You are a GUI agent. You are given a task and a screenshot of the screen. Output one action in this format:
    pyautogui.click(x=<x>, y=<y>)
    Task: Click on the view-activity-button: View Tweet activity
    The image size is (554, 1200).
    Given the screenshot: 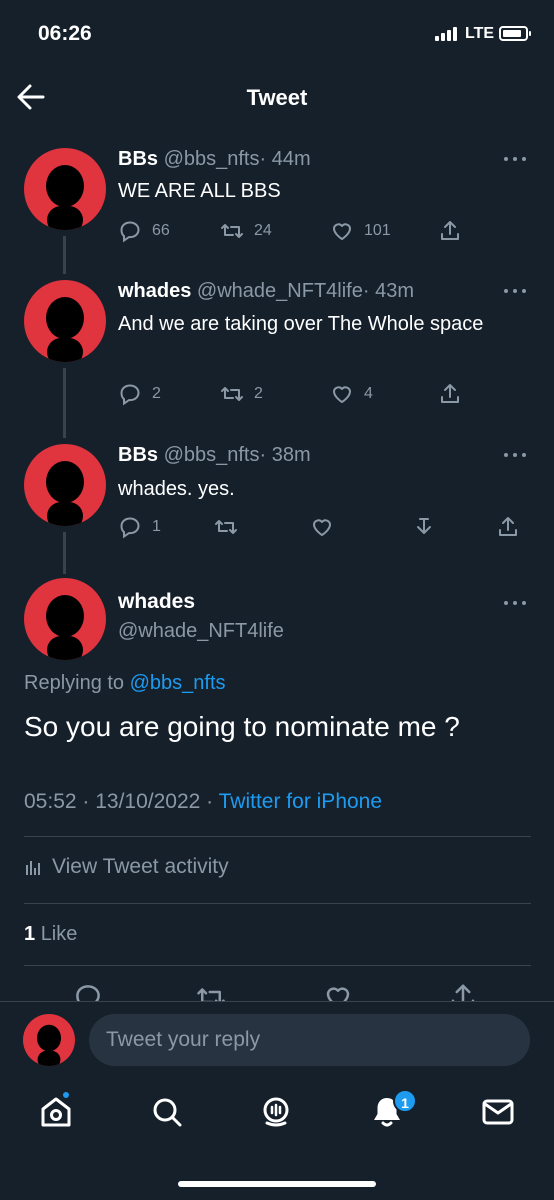 What is the action you would take?
    pyautogui.click(x=126, y=867)
    